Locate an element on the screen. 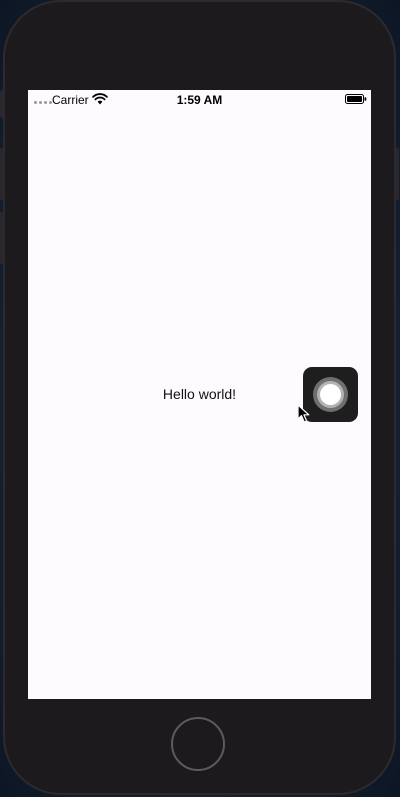 The height and width of the screenshot is (797, 400). assistive-touch-icon is located at coordinates (330, 394).